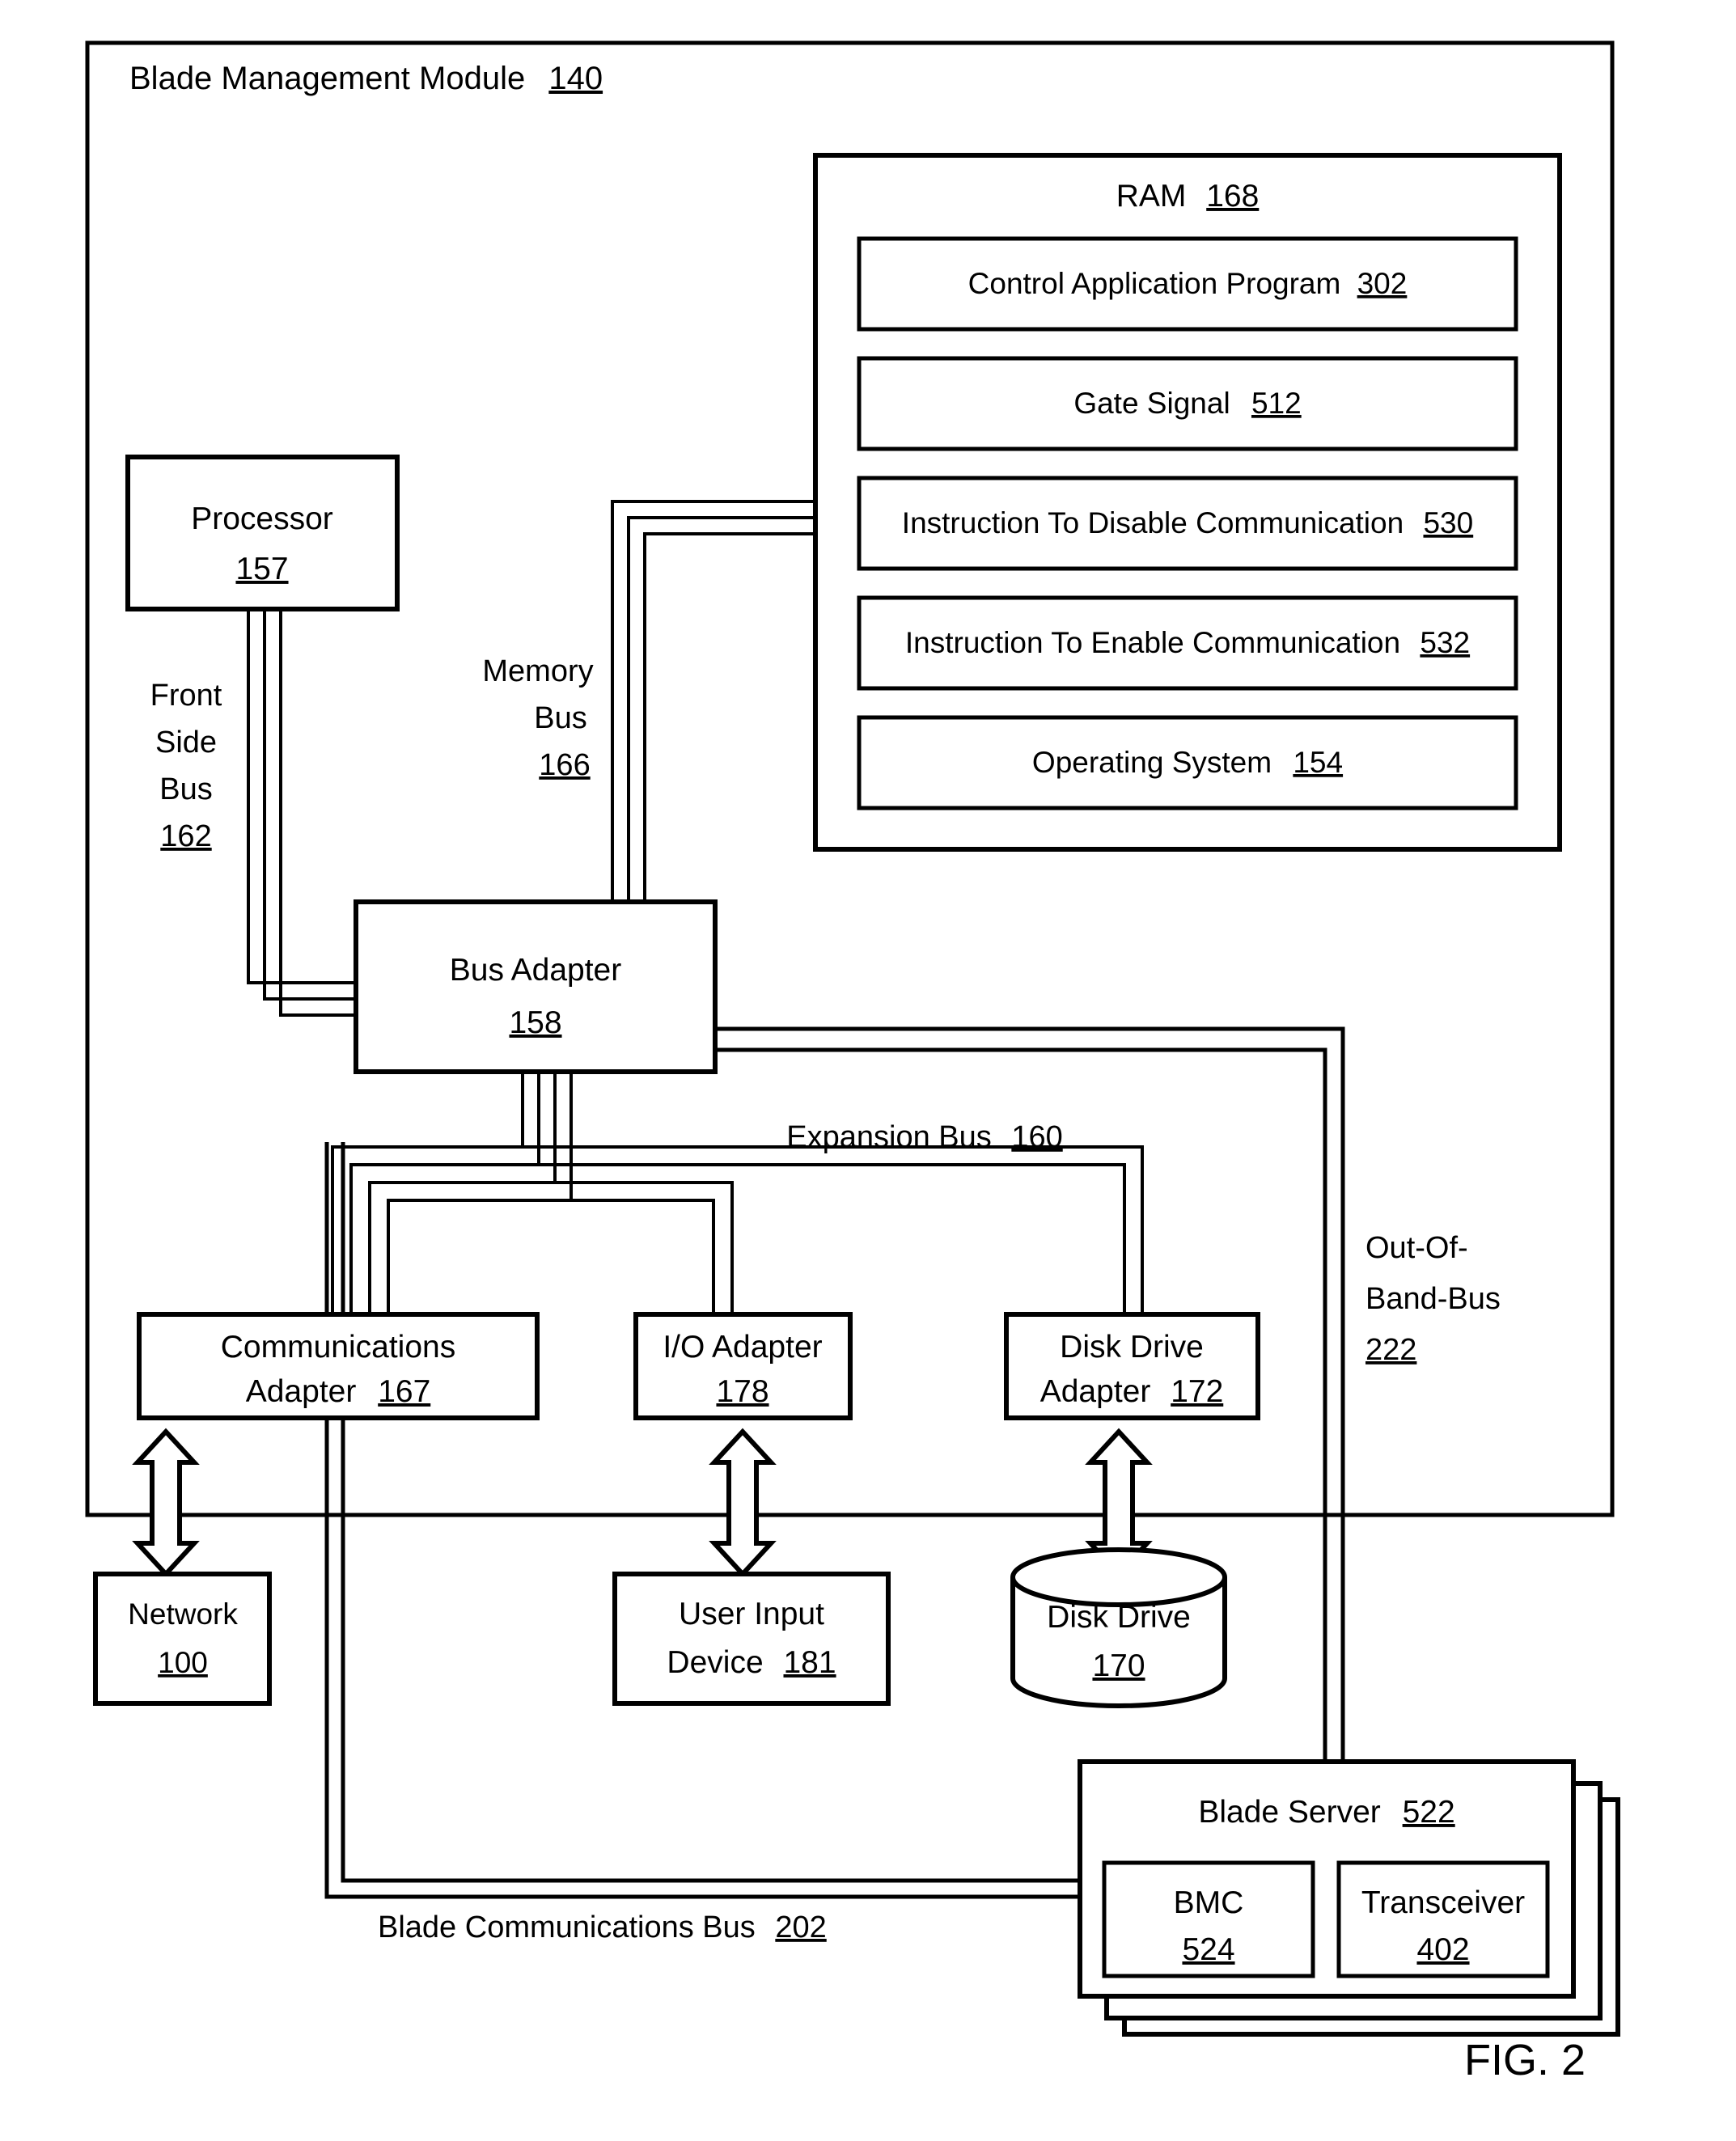 This screenshot has width=1736, height=2141. What do you see at coordinates (1442, 1950) in the screenshot?
I see `transceiver-ref: 402` at bounding box center [1442, 1950].